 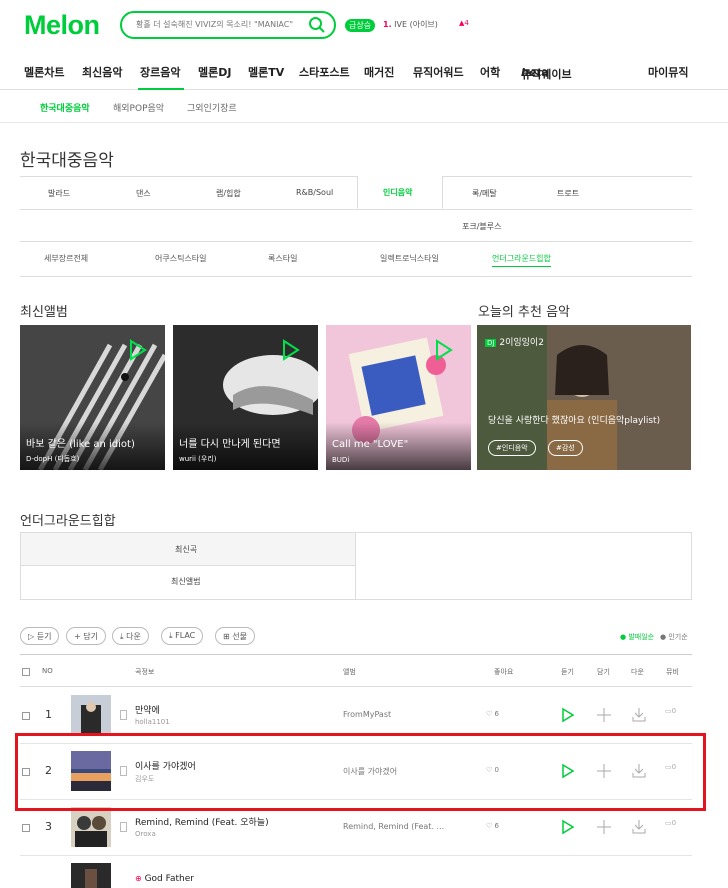 What do you see at coordinates (48, 826) in the screenshot?
I see `row-number: 3` at bounding box center [48, 826].